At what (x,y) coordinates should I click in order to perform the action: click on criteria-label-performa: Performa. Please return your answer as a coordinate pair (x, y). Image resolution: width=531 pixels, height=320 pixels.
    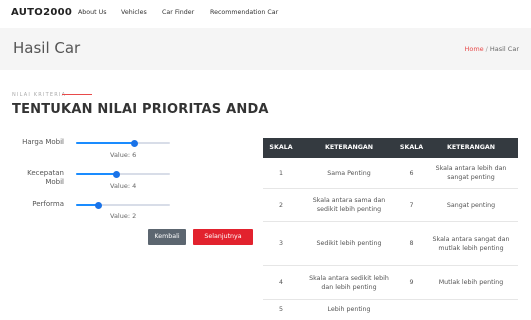
    Looking at the image, I should click on (48, 204).